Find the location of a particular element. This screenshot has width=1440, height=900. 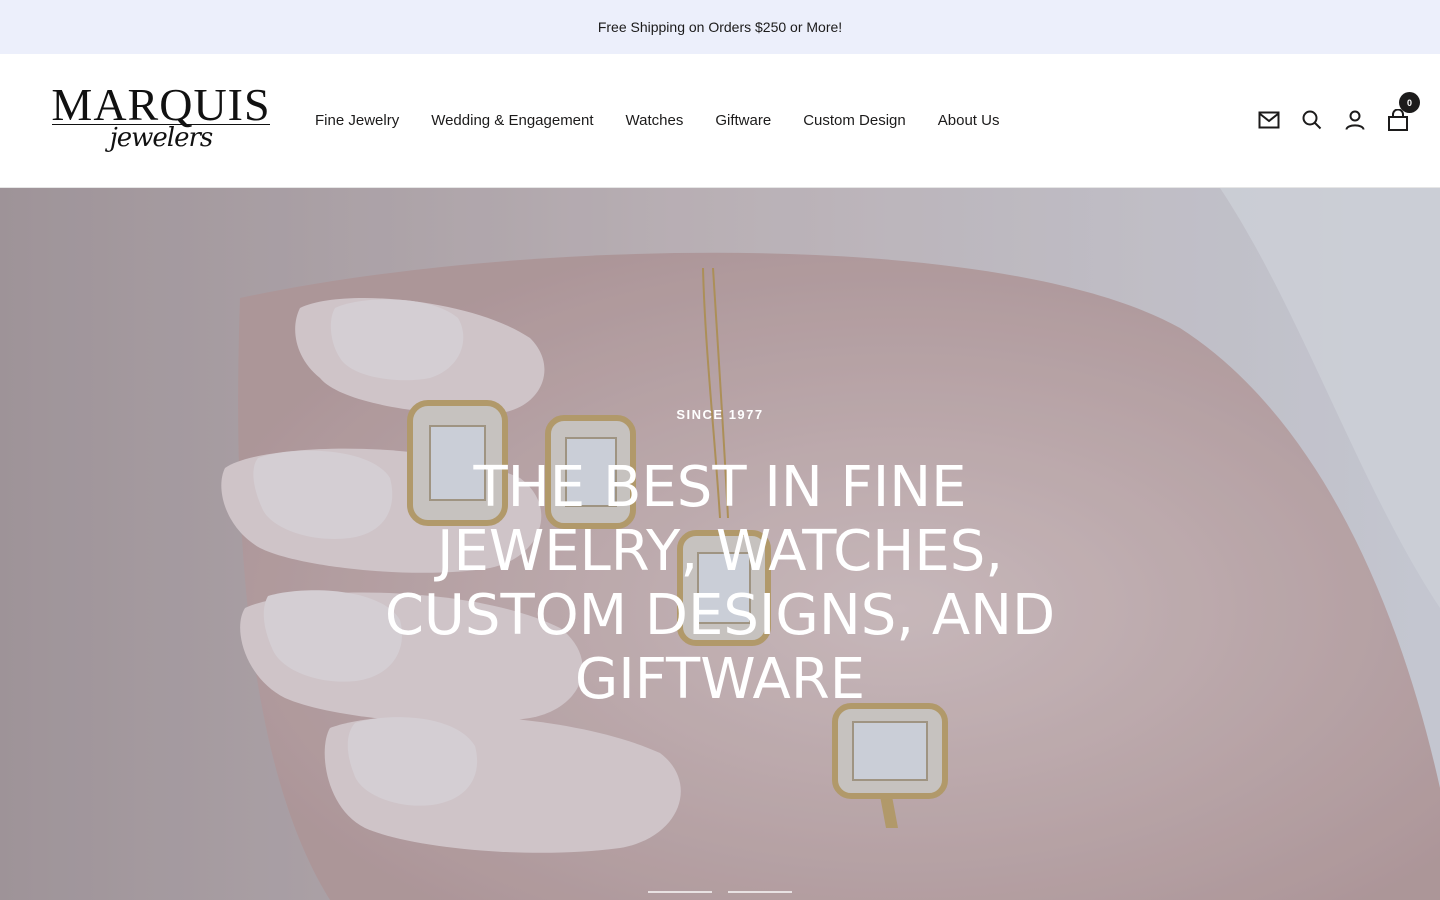

announcement-text: Free Shipping on Orders $250 or More! is located at coordinates (720, 27).